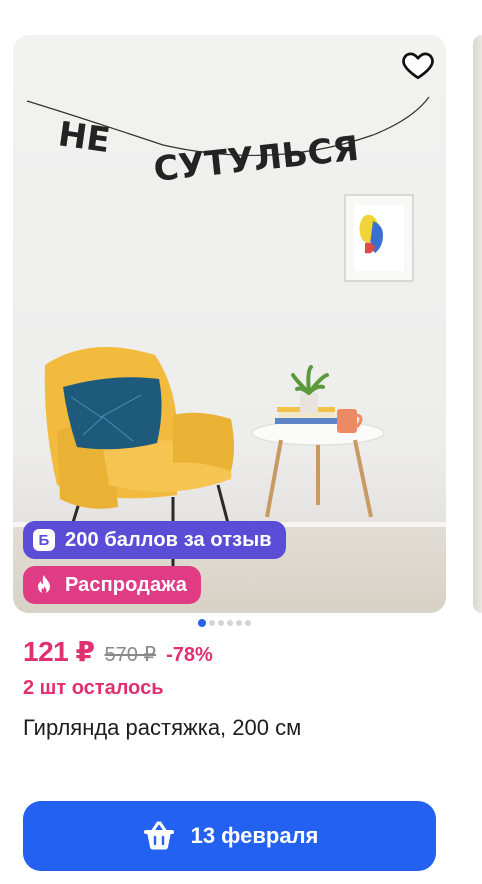 The image size is (482, 884). I want to click on old-price: 570 ₽, so click(130, 655).